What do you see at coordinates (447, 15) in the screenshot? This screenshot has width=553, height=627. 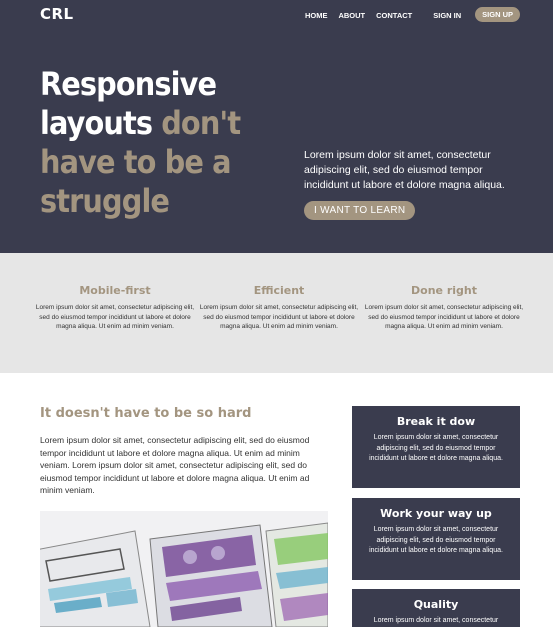 I see `sign-in-link: SIGN IN` at bounding box center [447, 15].